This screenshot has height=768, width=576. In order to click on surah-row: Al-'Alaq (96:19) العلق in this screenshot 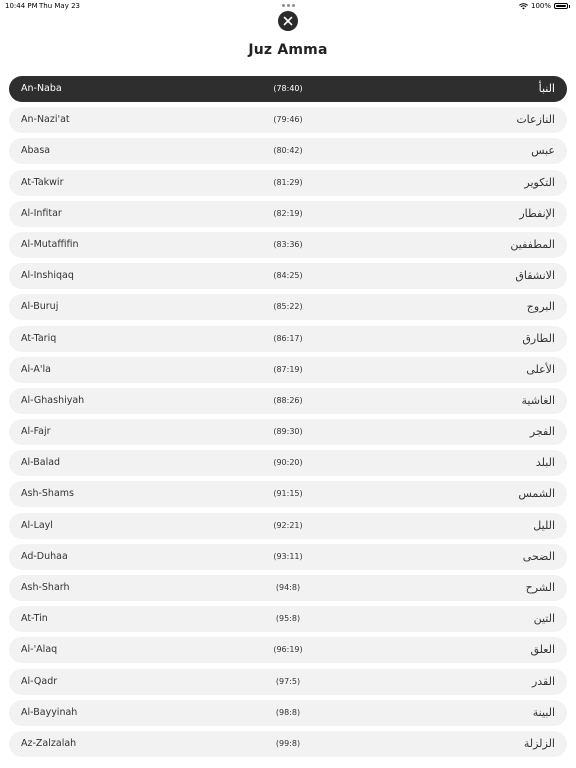, I will do `click(288, 650)`.